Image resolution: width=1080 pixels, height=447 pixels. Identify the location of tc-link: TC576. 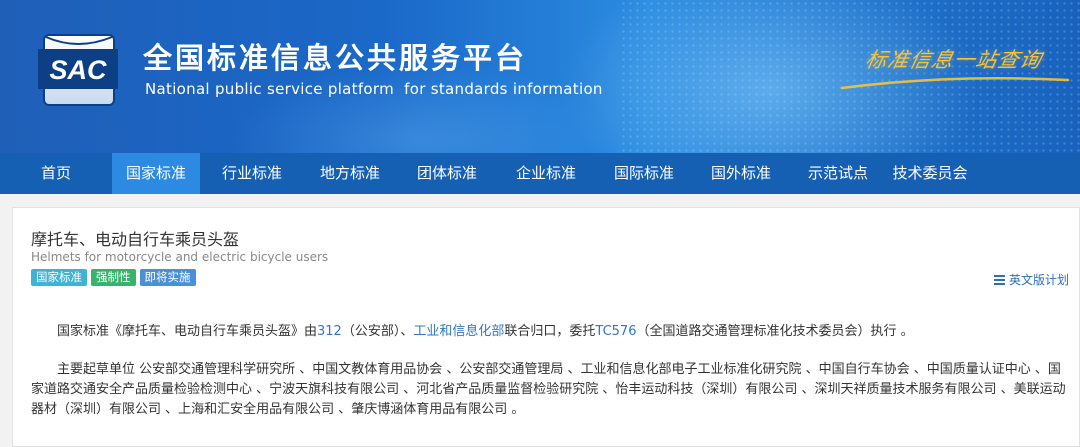
(615, 331).